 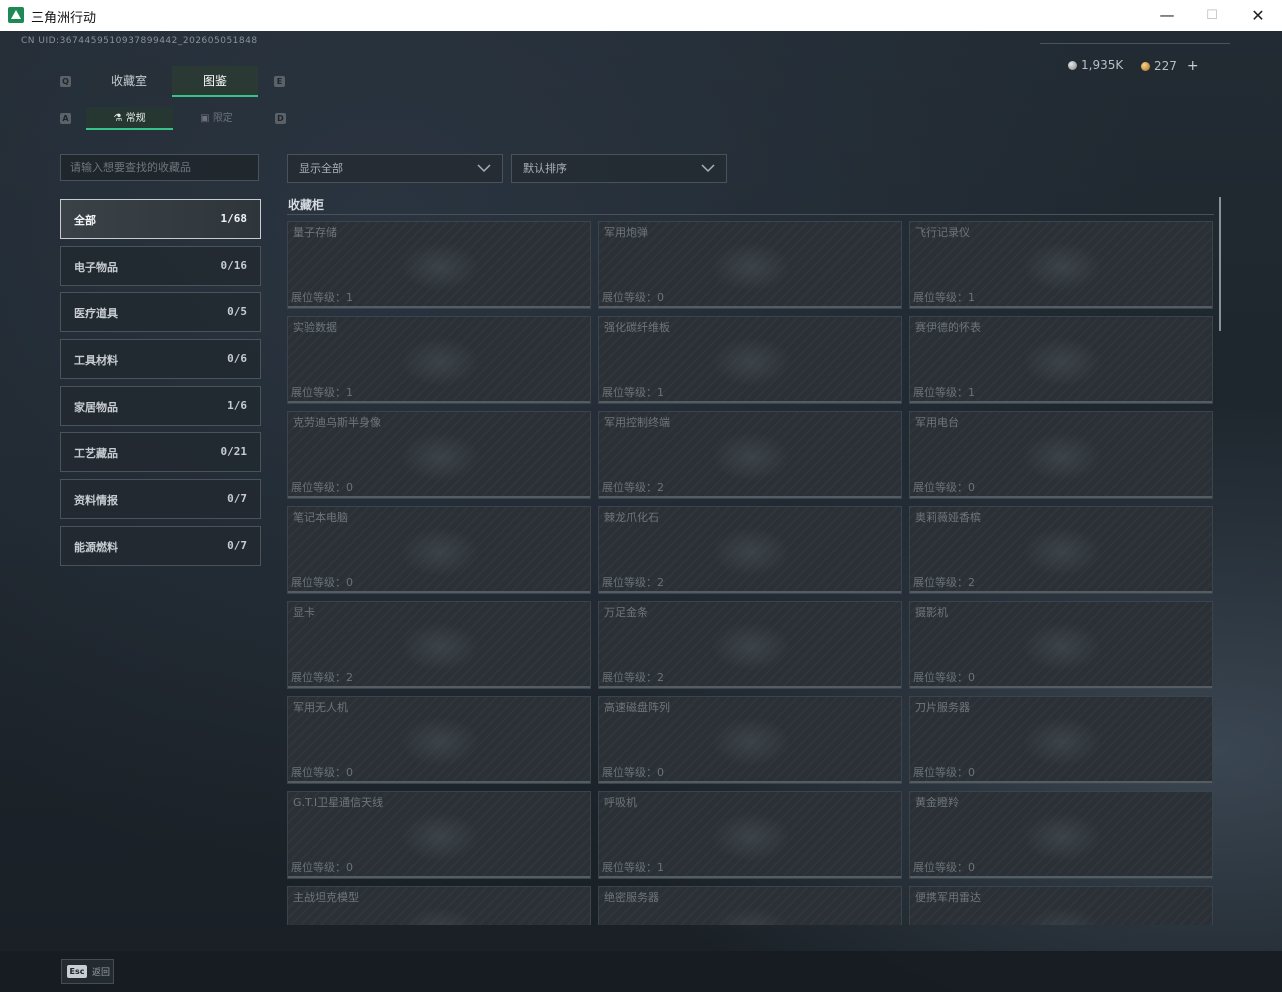 I want to click on category-tools: 工具材料 0/6, so click(x=160, y=359).